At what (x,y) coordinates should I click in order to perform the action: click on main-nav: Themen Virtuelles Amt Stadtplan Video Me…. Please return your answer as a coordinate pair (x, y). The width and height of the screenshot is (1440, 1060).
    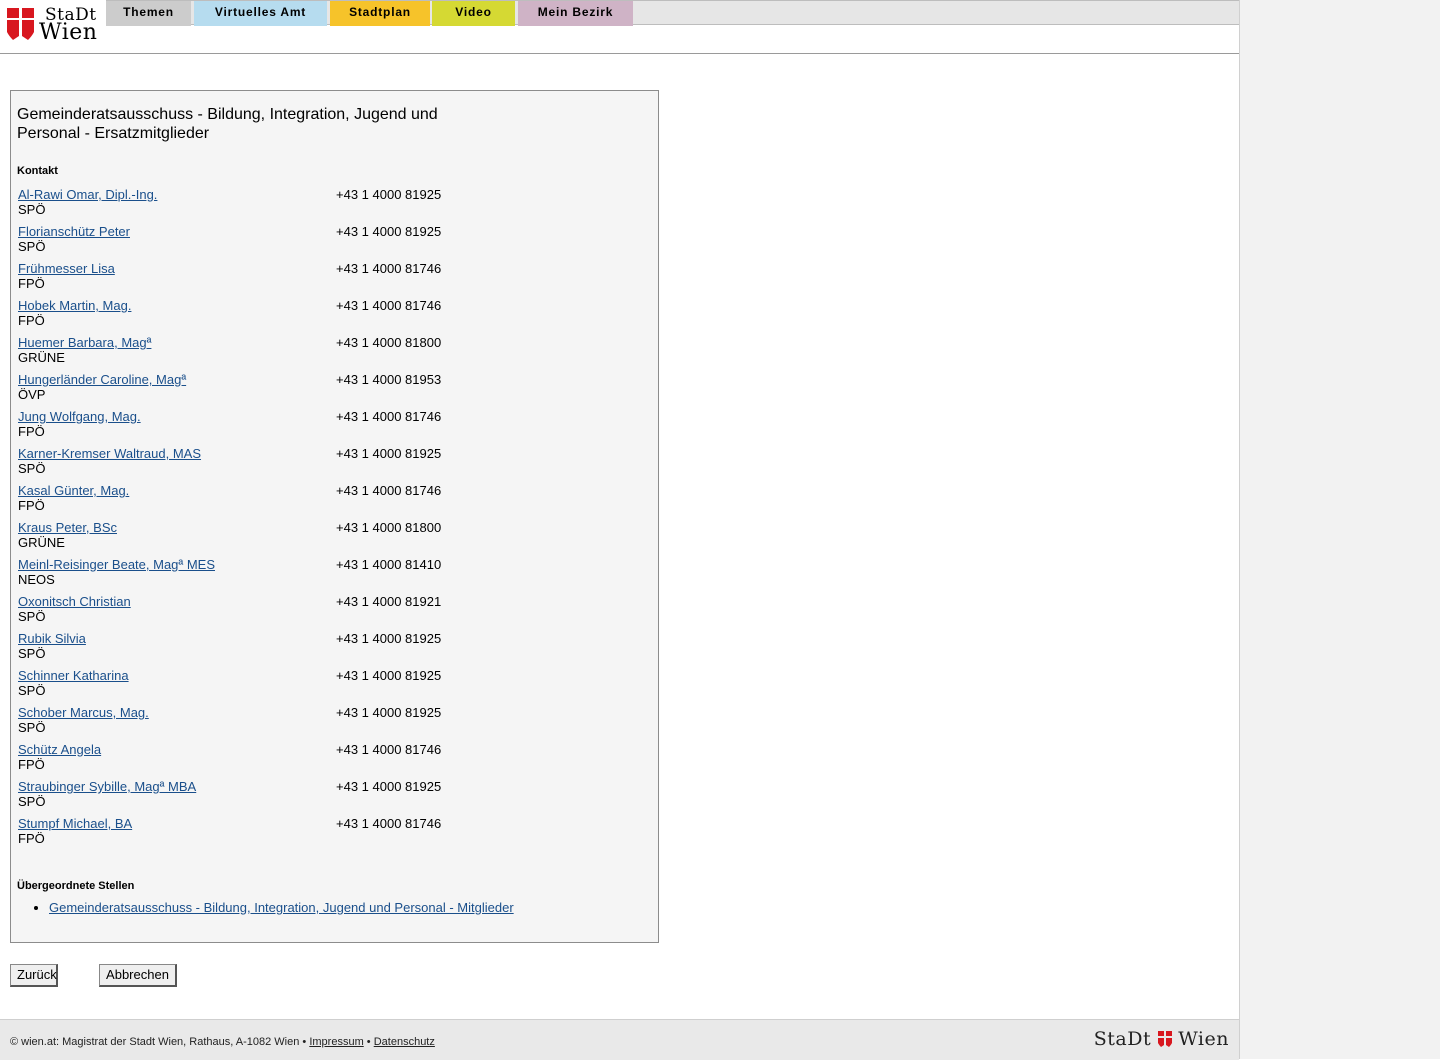
    Looking at the image, I should click on (672, 13).